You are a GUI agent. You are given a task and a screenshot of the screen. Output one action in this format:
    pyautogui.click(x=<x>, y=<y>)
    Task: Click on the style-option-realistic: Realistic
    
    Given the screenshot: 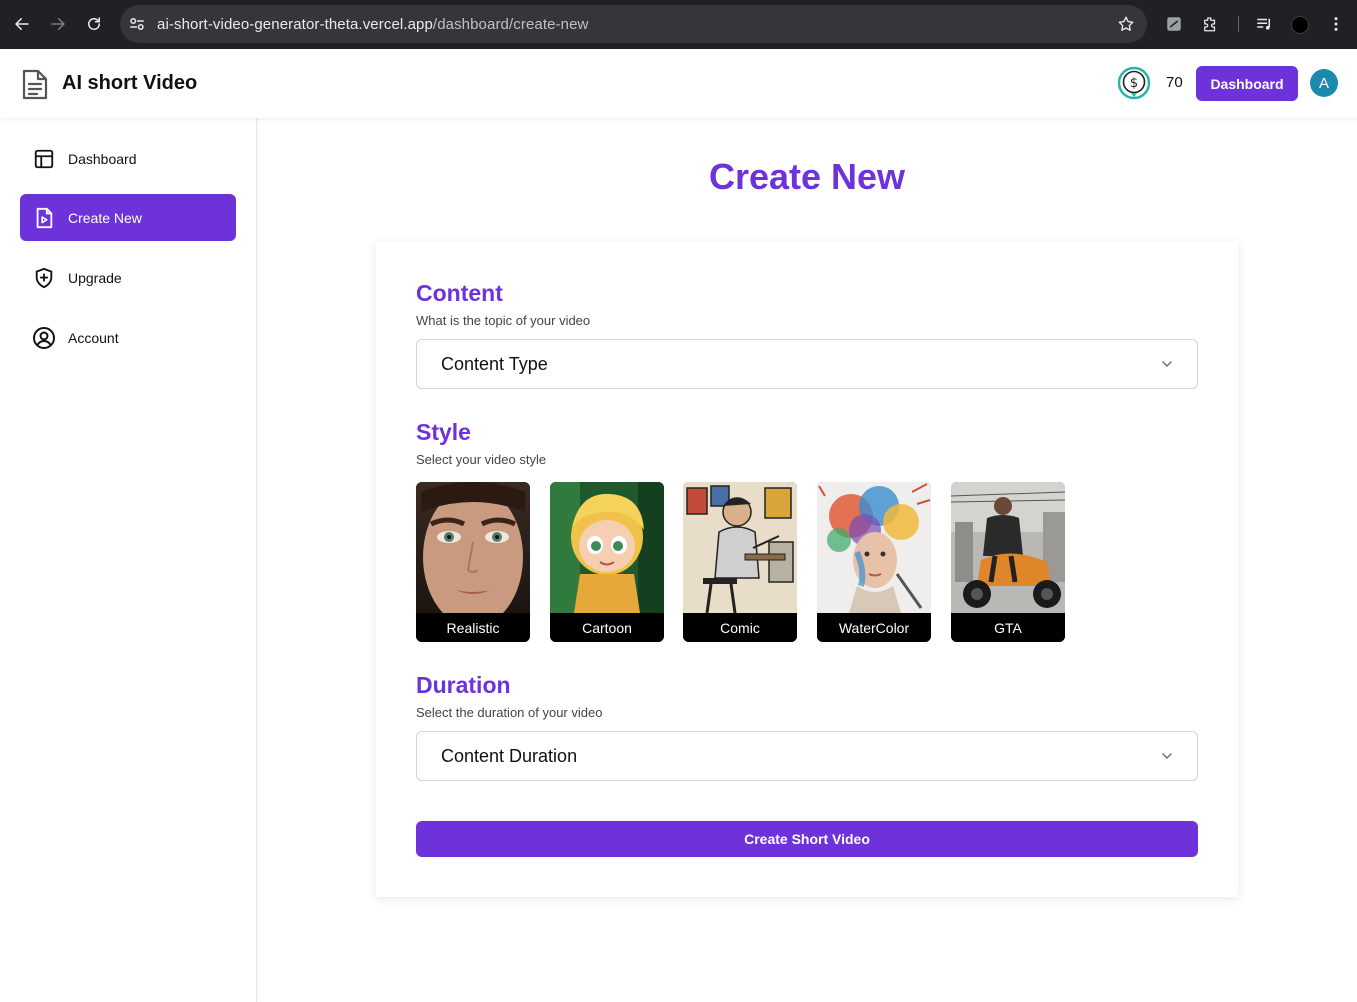 What is the action you would take?
    pyautogui.click(x=473, y=562)
    